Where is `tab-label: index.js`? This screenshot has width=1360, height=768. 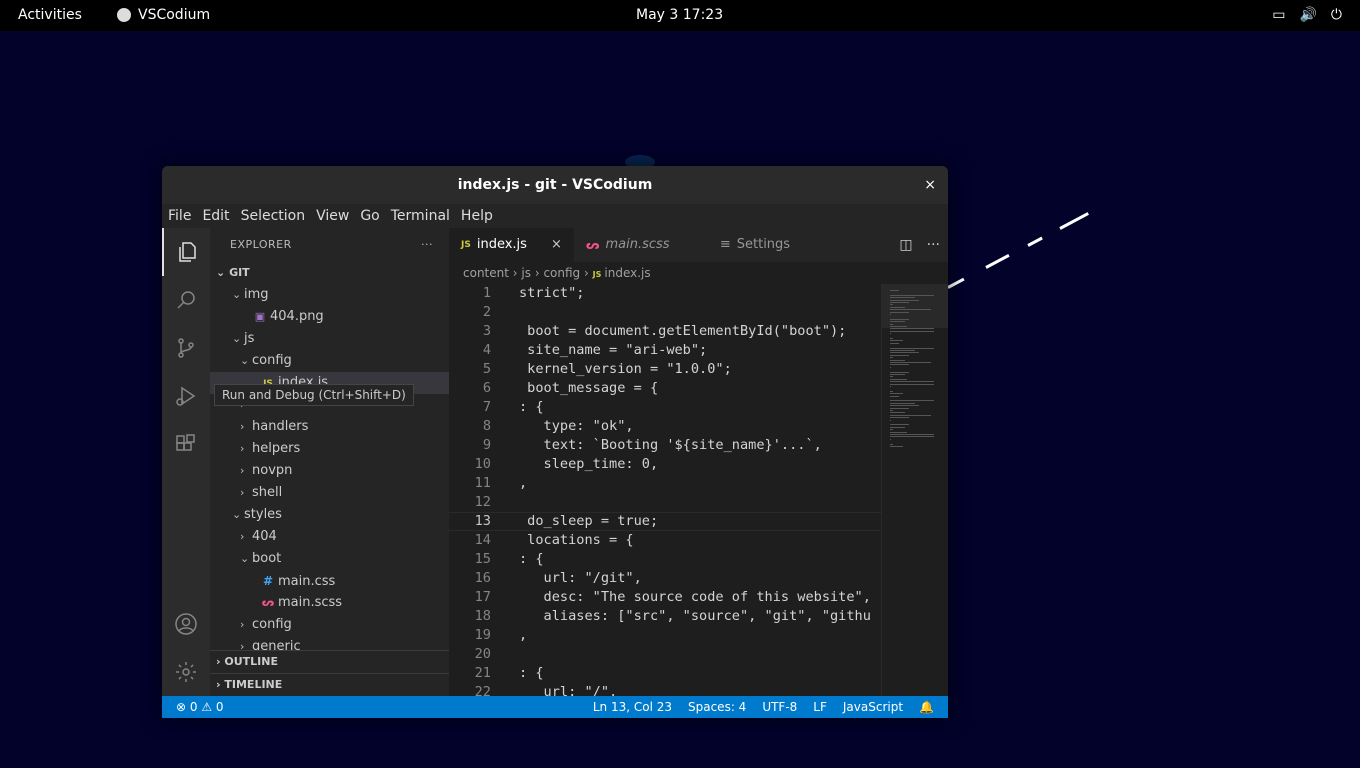
tab-label: index.js is located at coordinates (501, 244).